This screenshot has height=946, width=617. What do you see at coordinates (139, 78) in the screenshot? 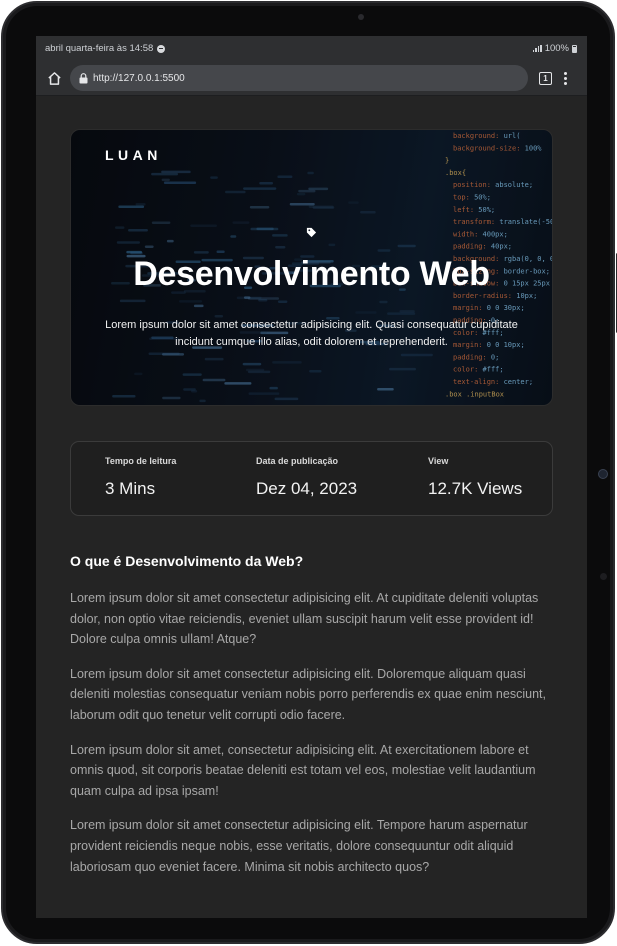
I see `url-text: http://127.0.0.1:5500` at bounding box center [139, 78].